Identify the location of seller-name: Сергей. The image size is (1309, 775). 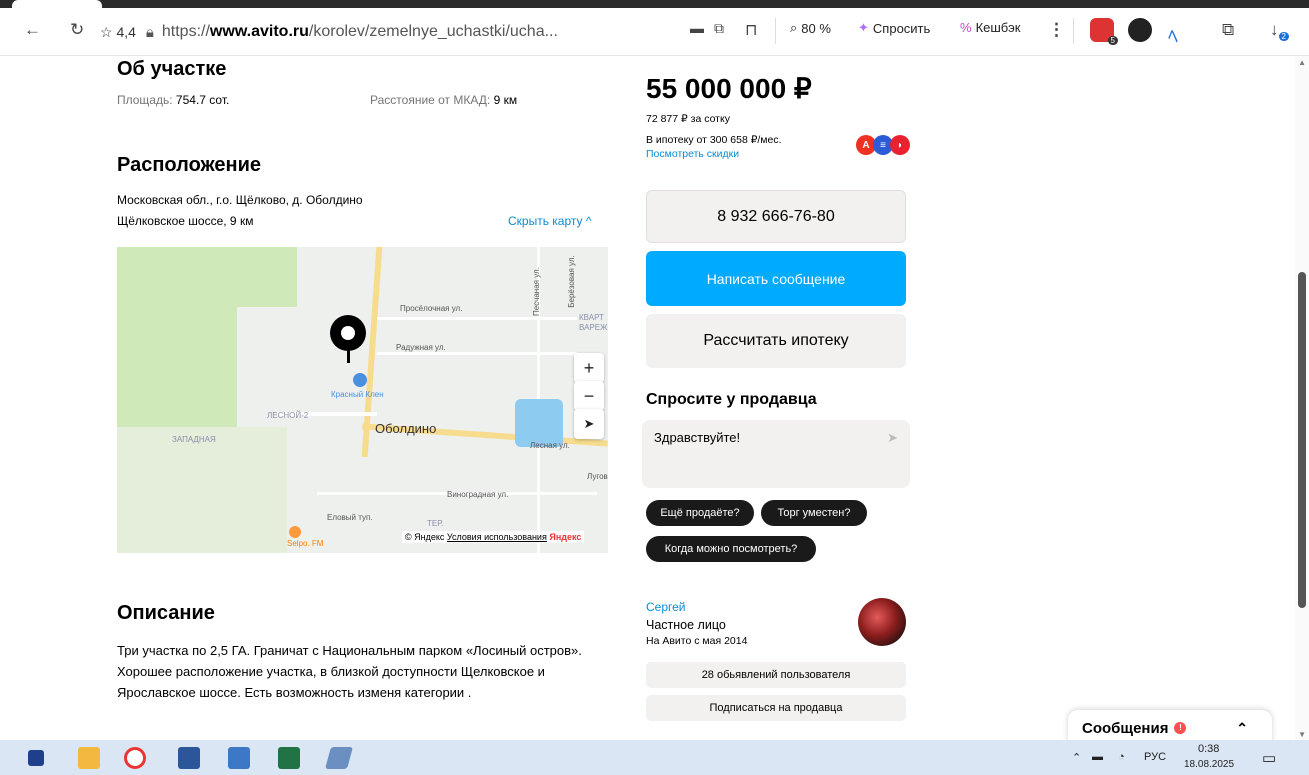
(666, 607).